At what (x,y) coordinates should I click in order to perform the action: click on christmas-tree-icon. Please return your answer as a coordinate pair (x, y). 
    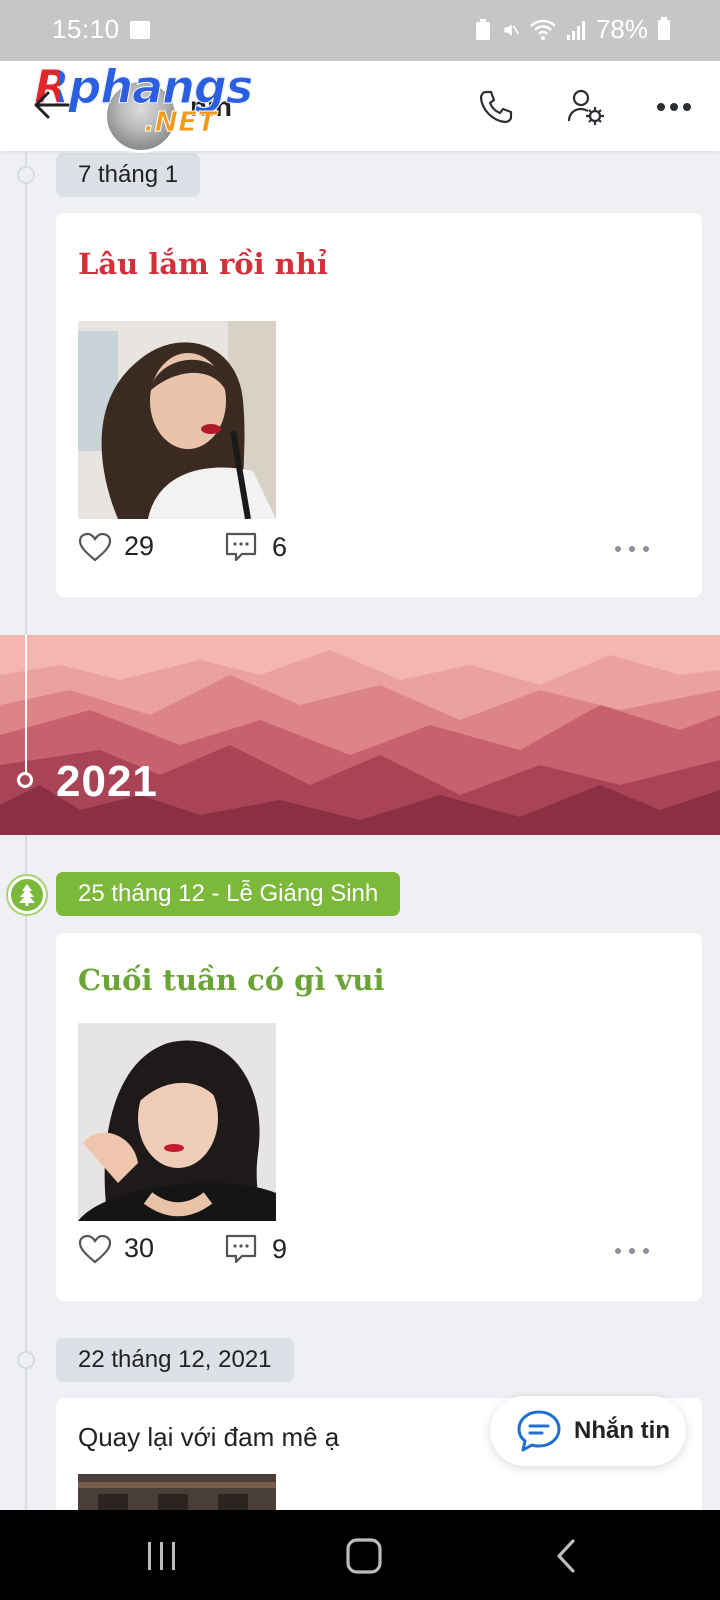
    Looking at the image, I should click on (27, 895).